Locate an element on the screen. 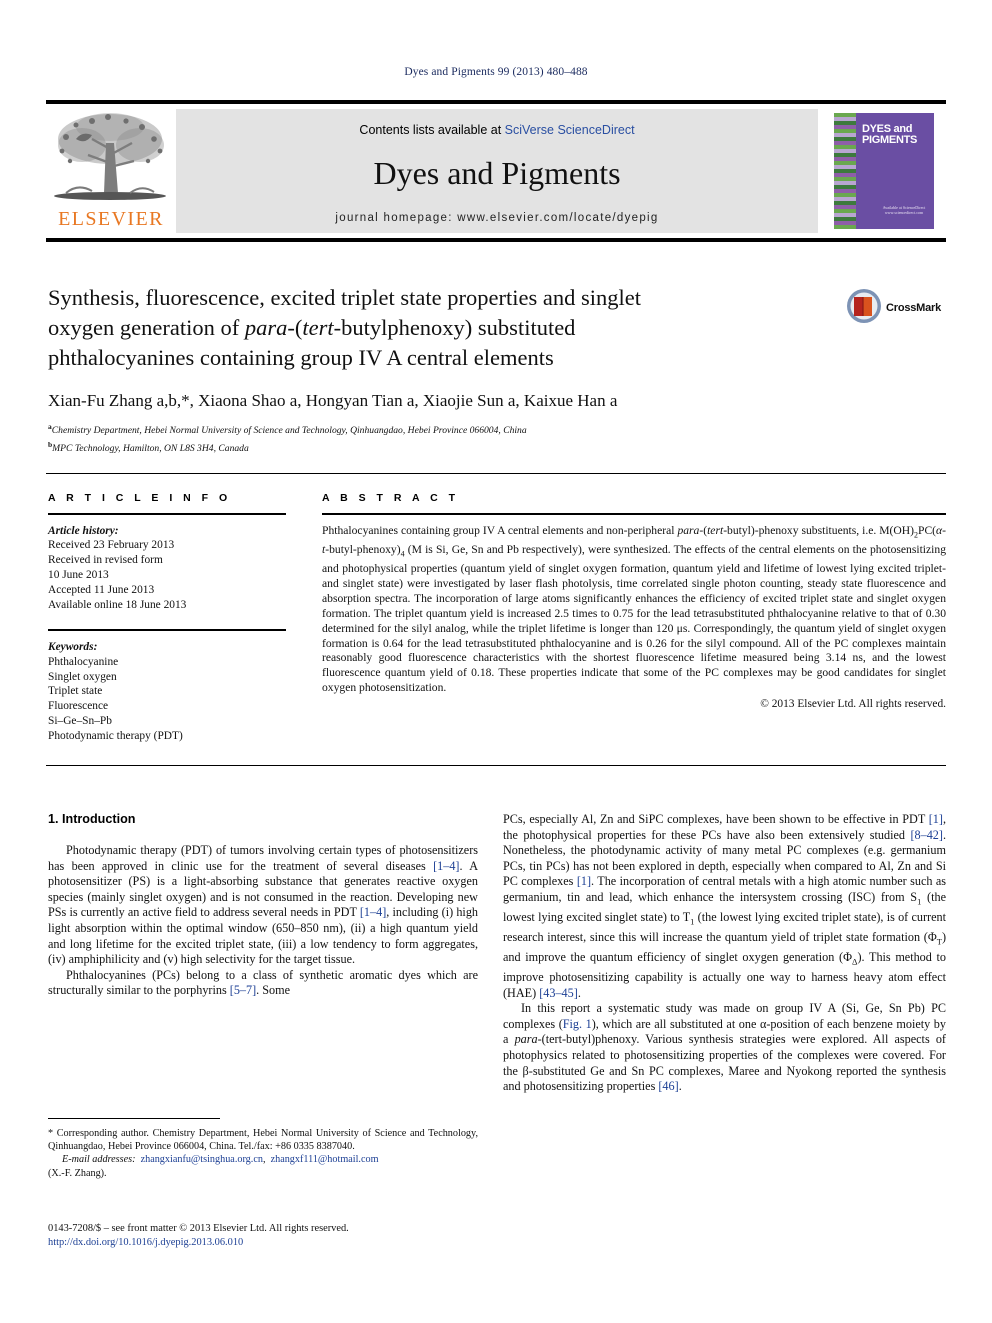 This screenshot has width=992, height=1323. abs-italic-para: para is located at coordinates (688, 530).